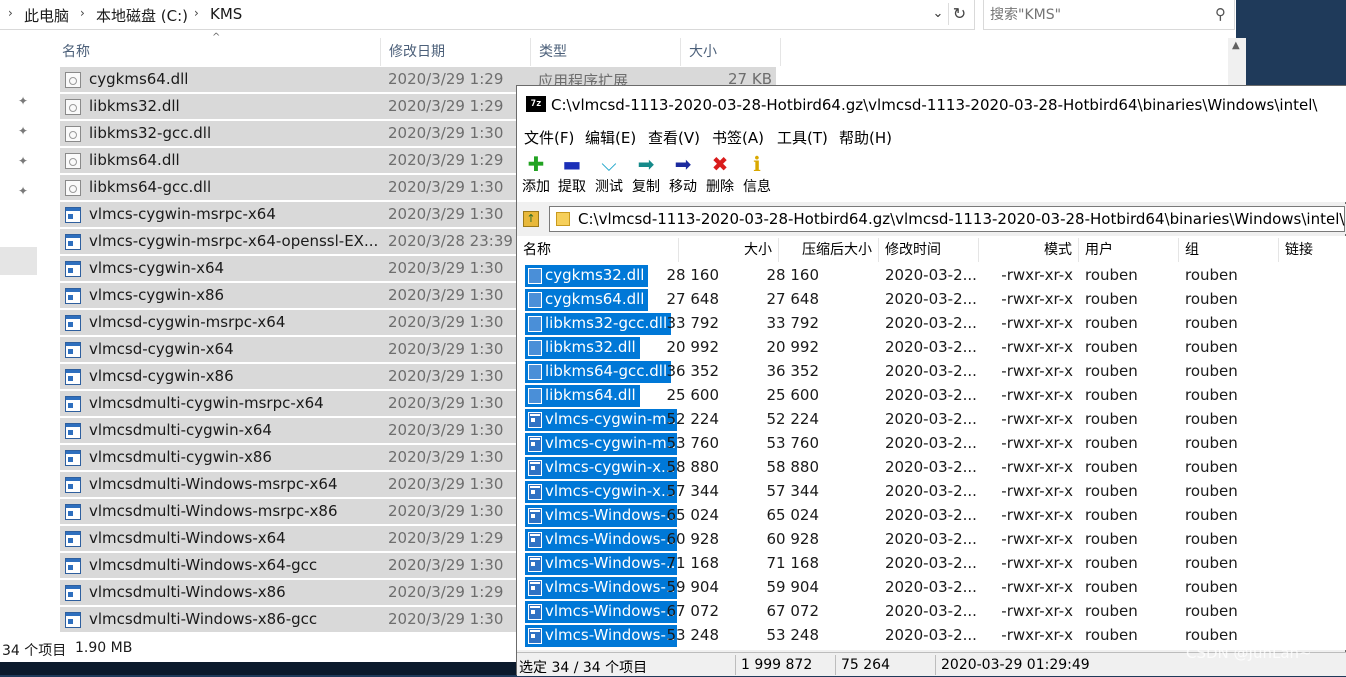 This screenshot has height=677, width=1346. I want to click on breadcrumb-this-pc: 此电脑, so click(46, 15).